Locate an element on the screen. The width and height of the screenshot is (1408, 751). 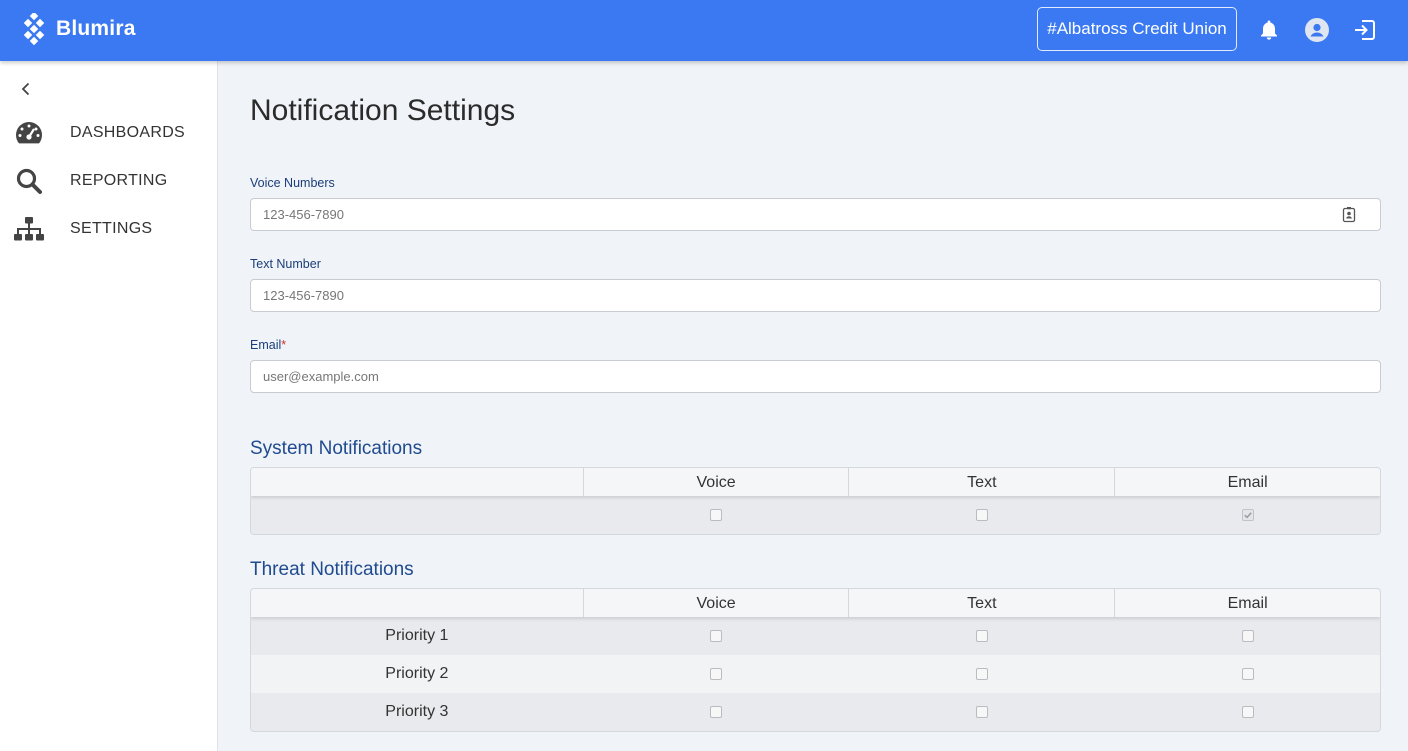
row-label: Priority 3 is located at coordinates (417, 711).